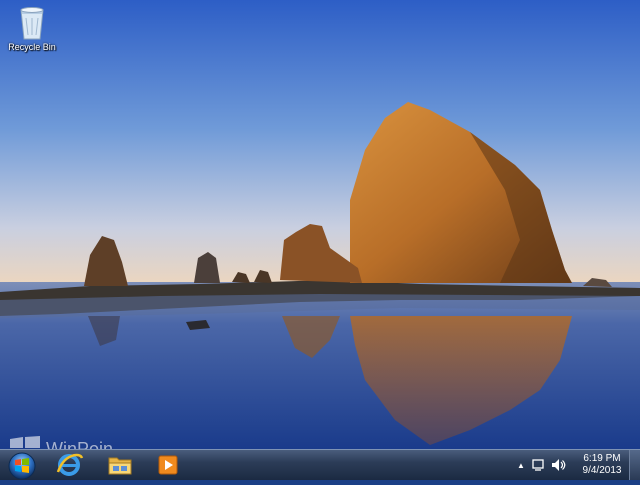 The height and width of the screenshot is (485, 640). What do you see at coordinates (538, 465) in the screenshot?
I see `action-center-flag-icon` at bounding box center [538, 465].